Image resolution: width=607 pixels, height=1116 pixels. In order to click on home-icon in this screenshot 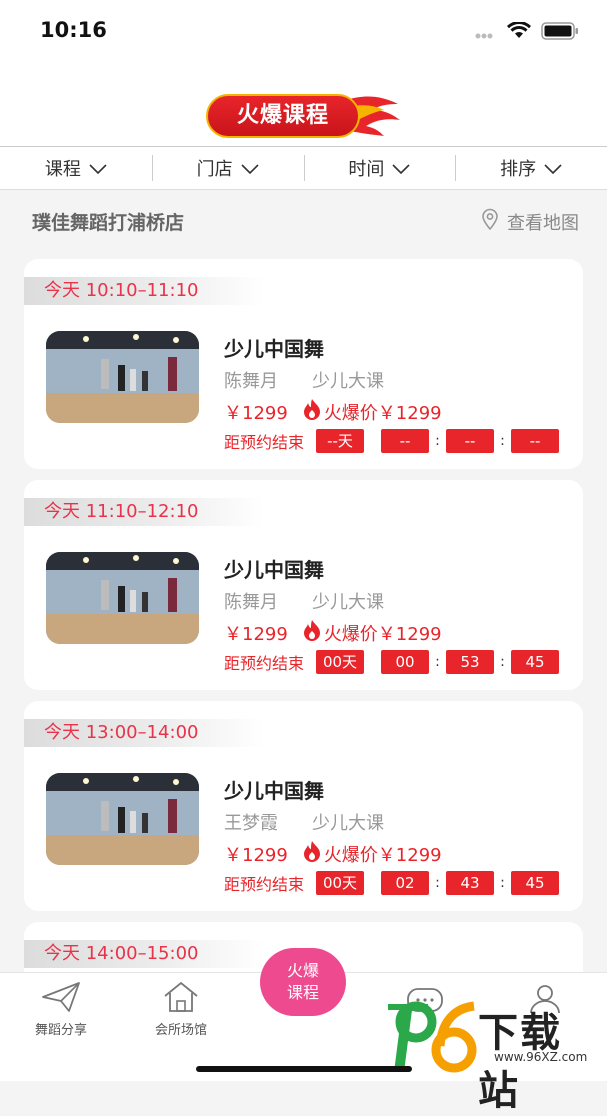, I will do `click(181, 1009)`.